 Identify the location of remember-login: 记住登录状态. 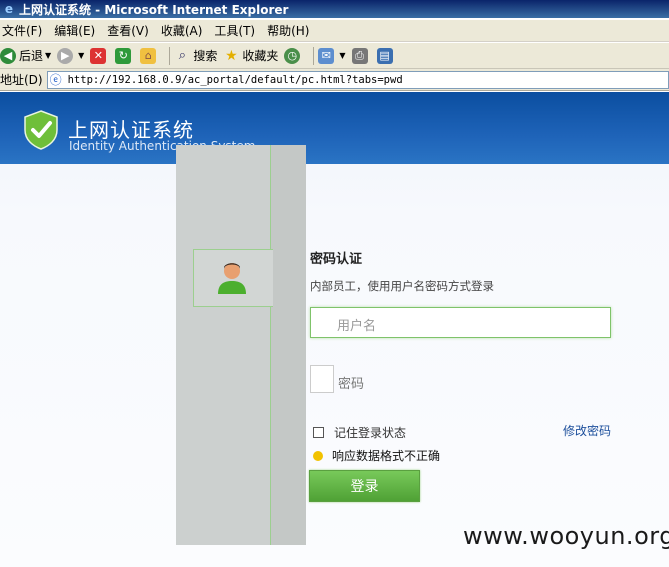
(359, 432).